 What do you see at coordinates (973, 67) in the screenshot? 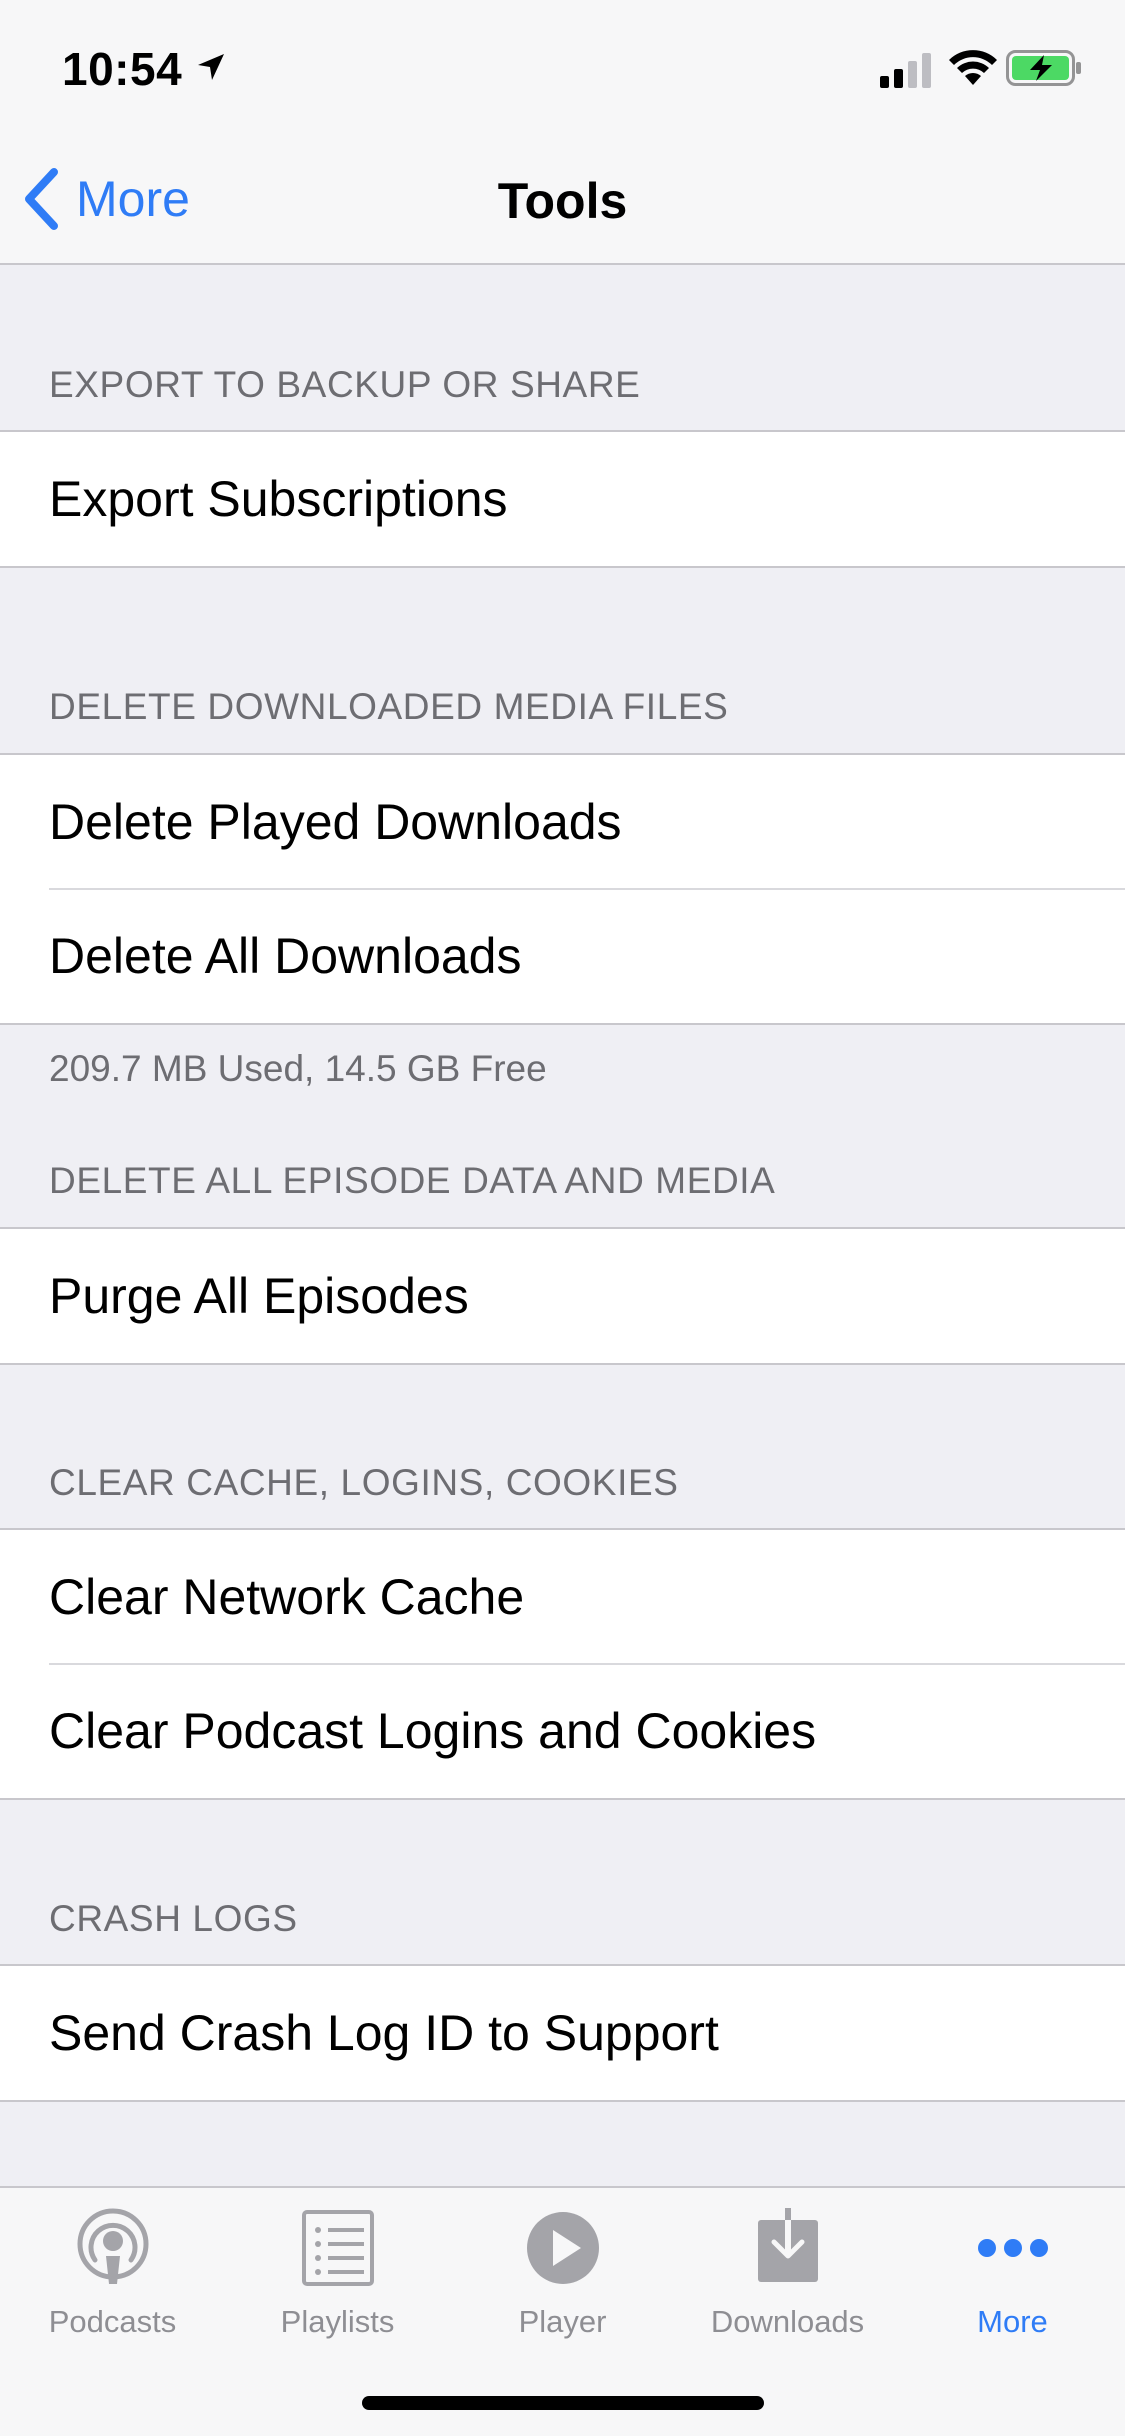
I see `wifi-icon` at bounding box center [973, 67].